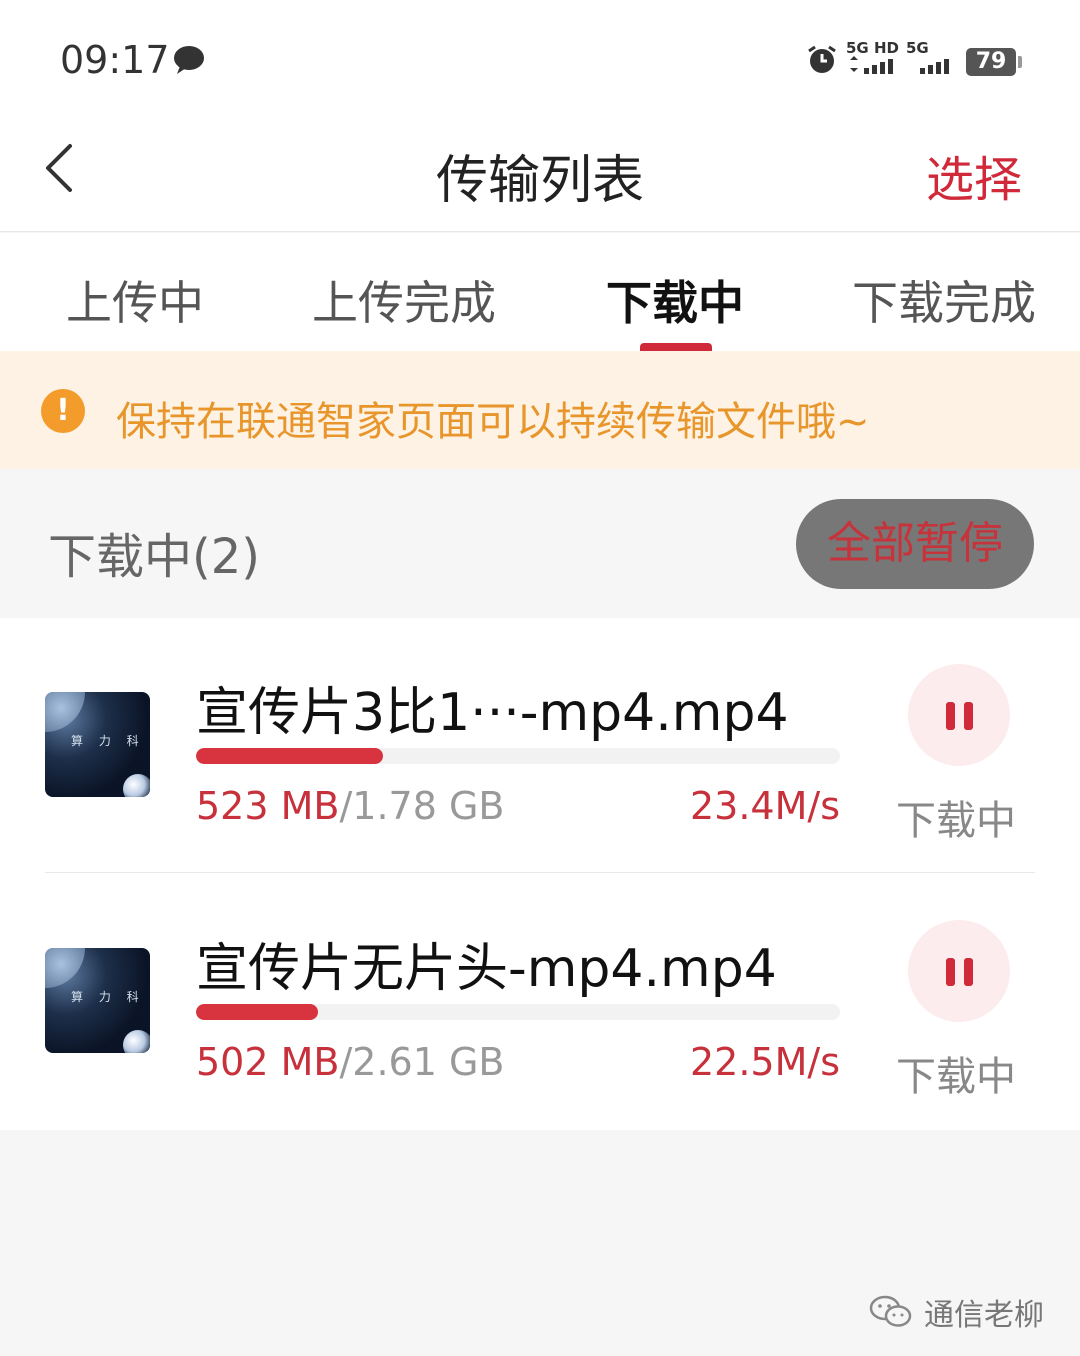 Image resolution: width=1080 pixels, height=1356 pixels. Describe the element at coordinates (404, 300) in the screenshot. I see `tab-upload-complete: 上传完成` at that location.